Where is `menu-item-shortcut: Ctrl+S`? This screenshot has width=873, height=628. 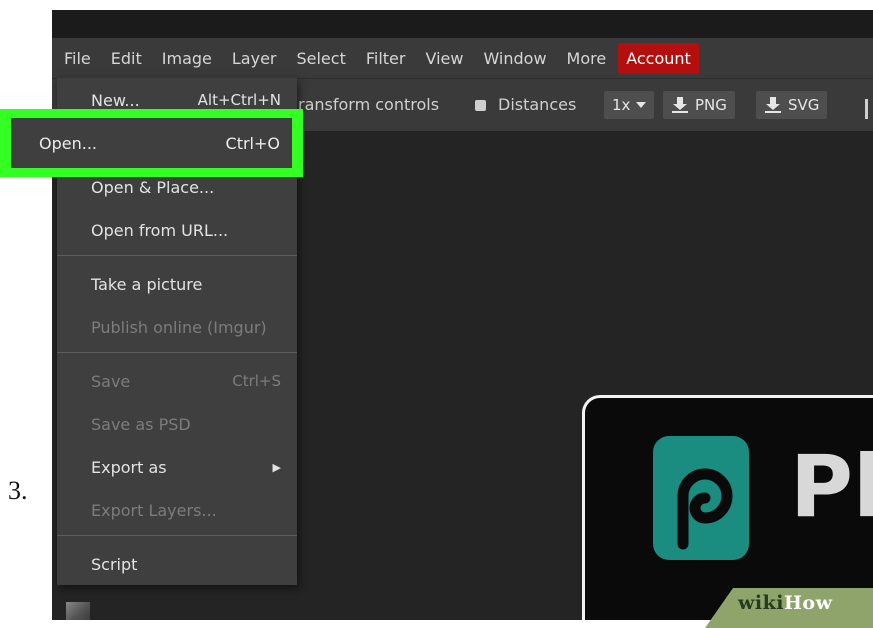
menu-item-shortcut: Ctrl+S is located at coordinates (256, 381).